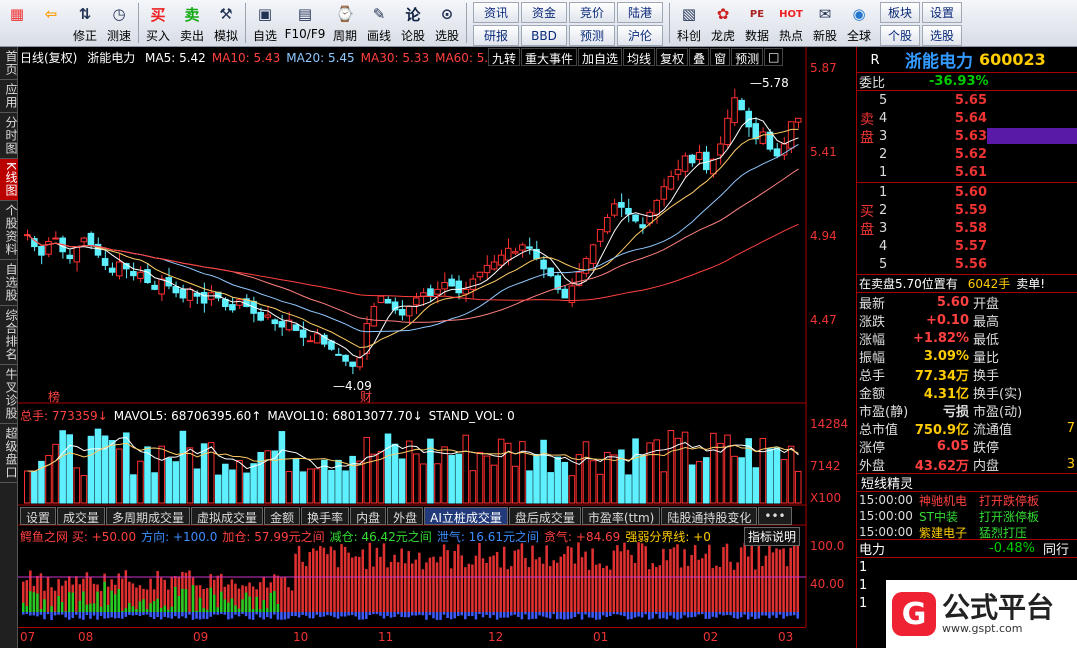 The width and height of the screenshot is (1077, 648). Describe the element at coordinates (592, 35) in the screenshot. I see `toolbar-small-预测: 预测` at that location.